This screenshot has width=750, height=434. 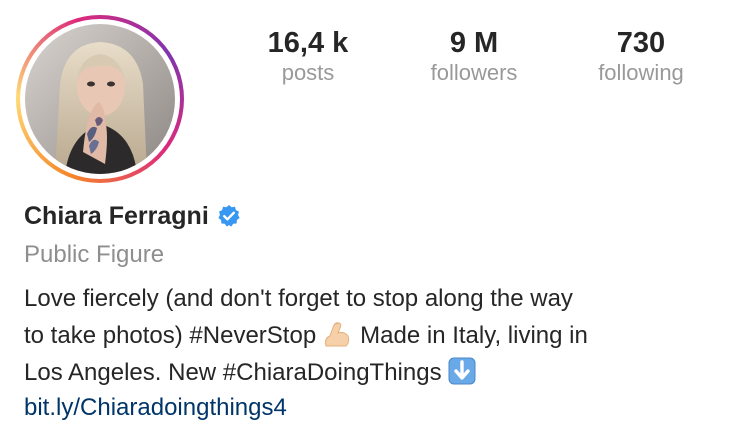 I want to click on profile-category: Public Figure, so click(x=94, y=254).